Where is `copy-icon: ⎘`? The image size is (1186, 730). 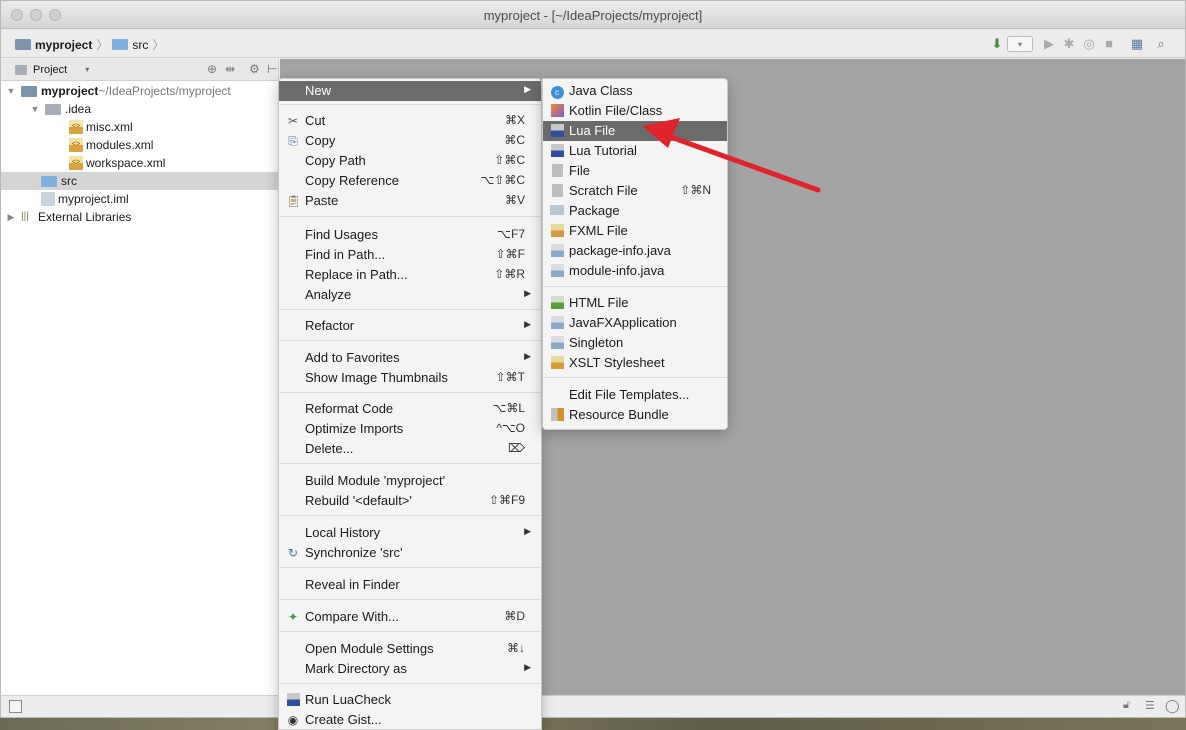 copy-icon: ⎘ is located at coordinates (293, 141).